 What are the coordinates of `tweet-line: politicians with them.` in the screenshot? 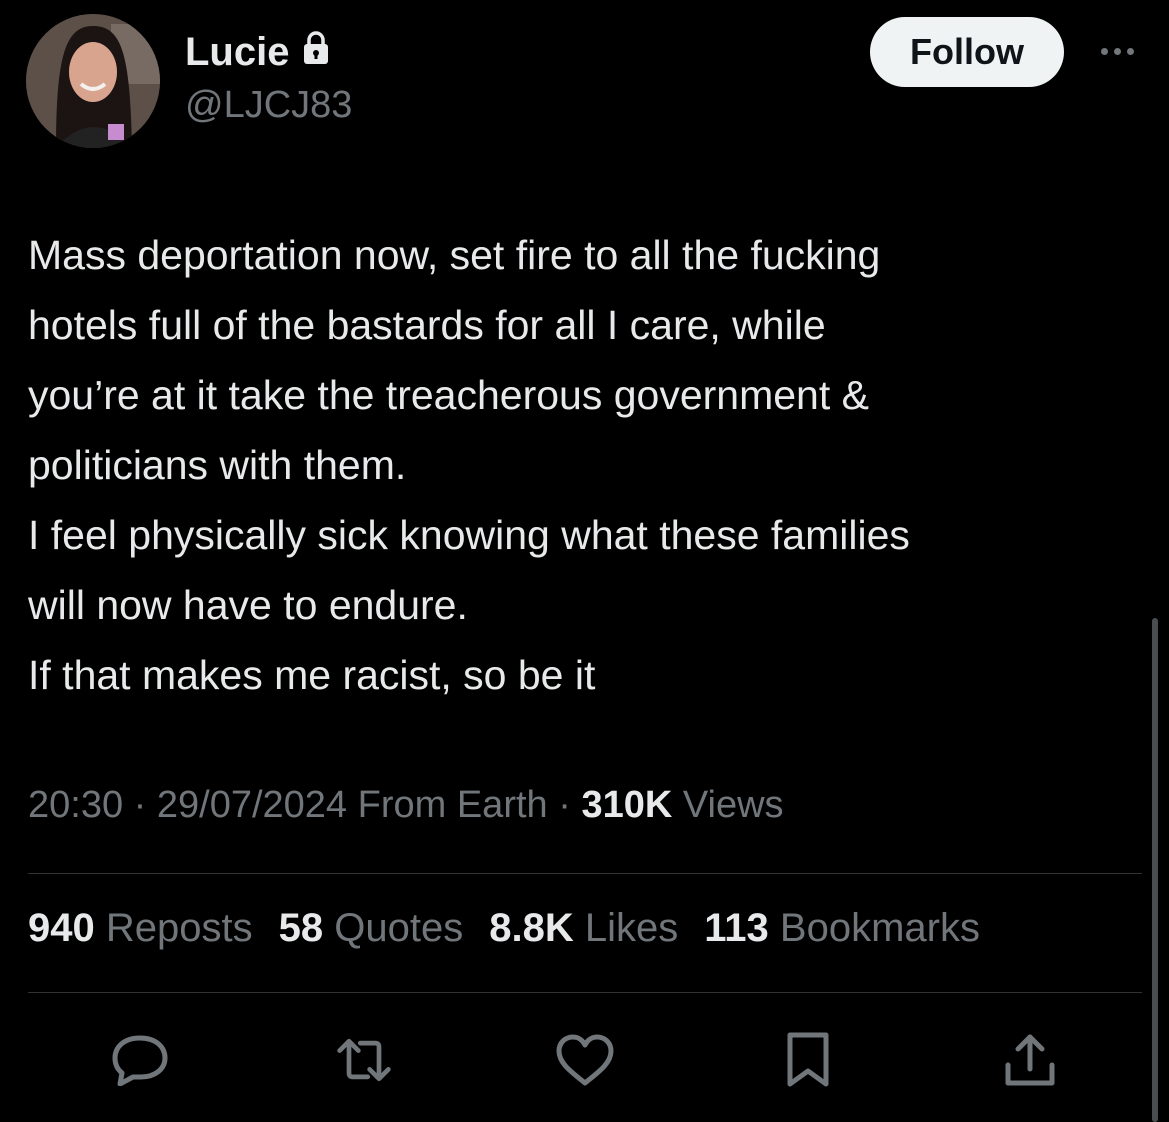 It's located at (217, 465).